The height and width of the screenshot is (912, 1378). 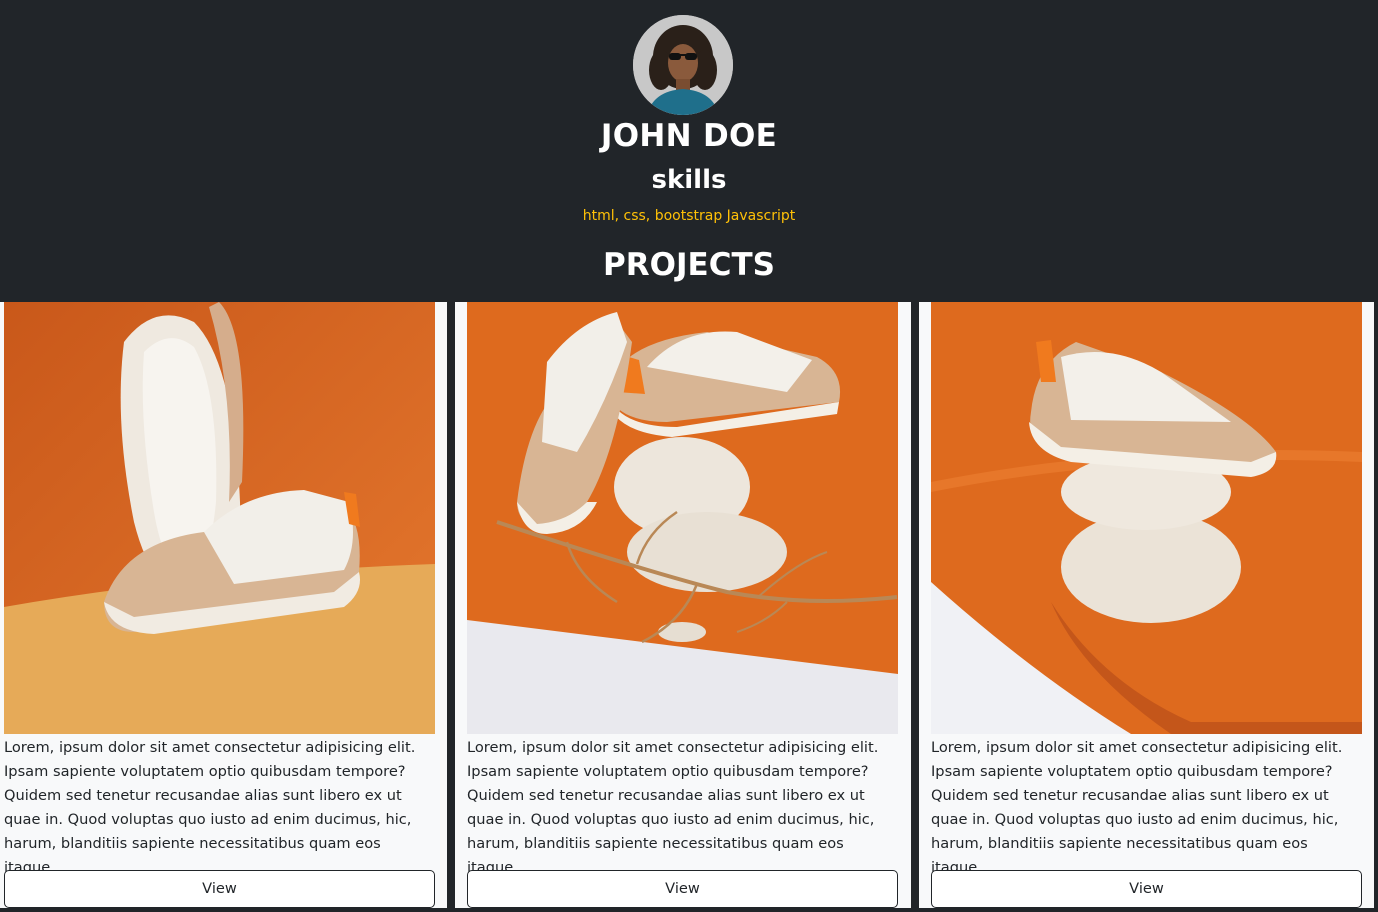 What do you see at coordinates (689, 180) in the screenshot?
I see `skills-heading: skills` at bounding box center [689, 180].